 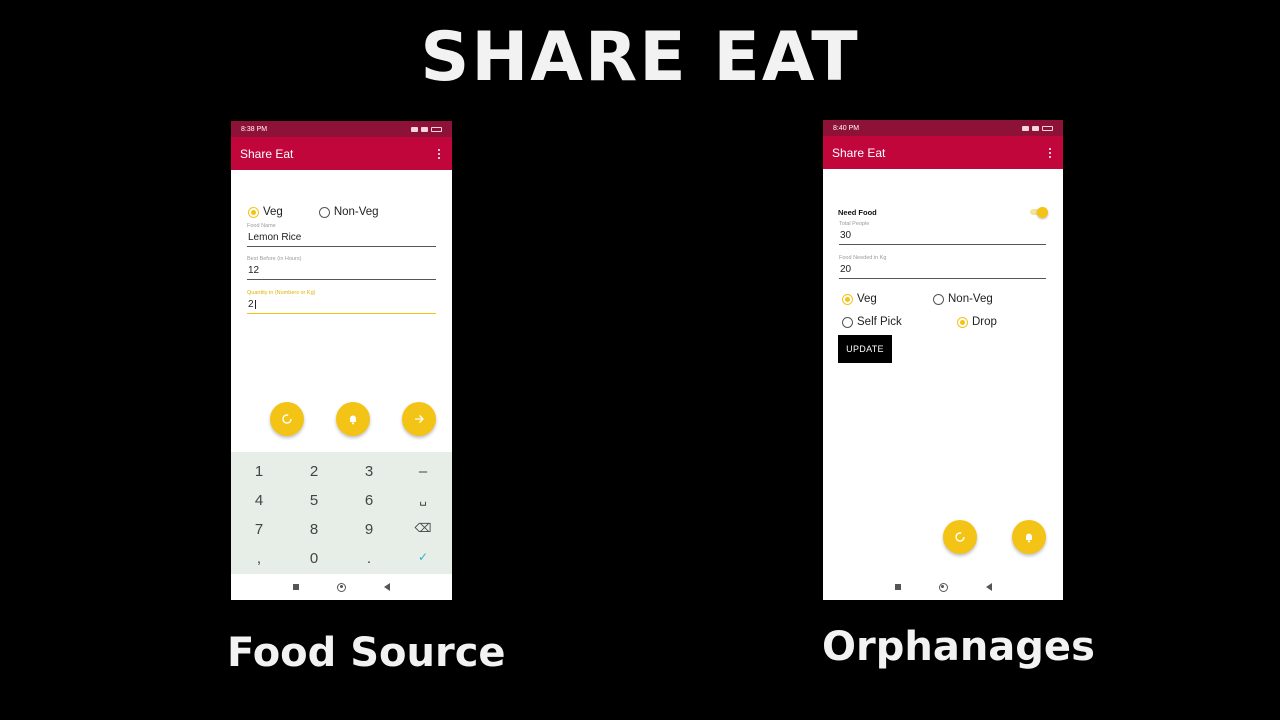 I want to click on update-button: UPDATE, so click(x=865, y=349).